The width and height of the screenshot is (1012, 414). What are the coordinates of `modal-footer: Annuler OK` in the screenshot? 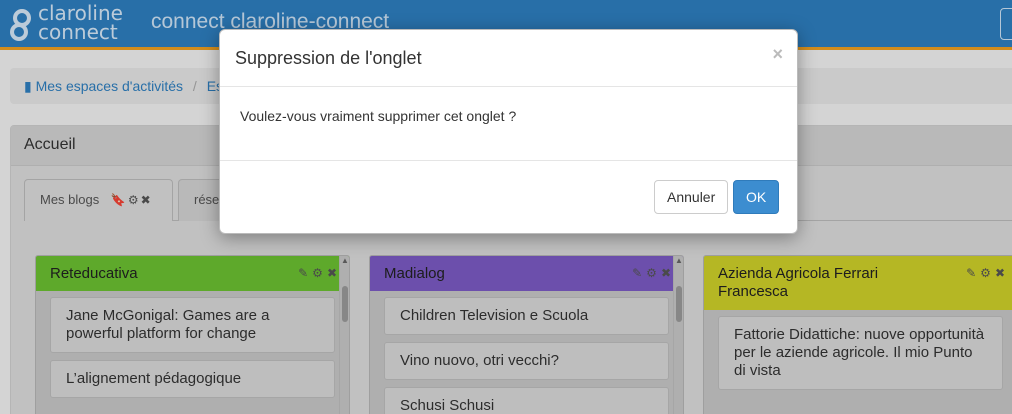 It's located at (508, 197).